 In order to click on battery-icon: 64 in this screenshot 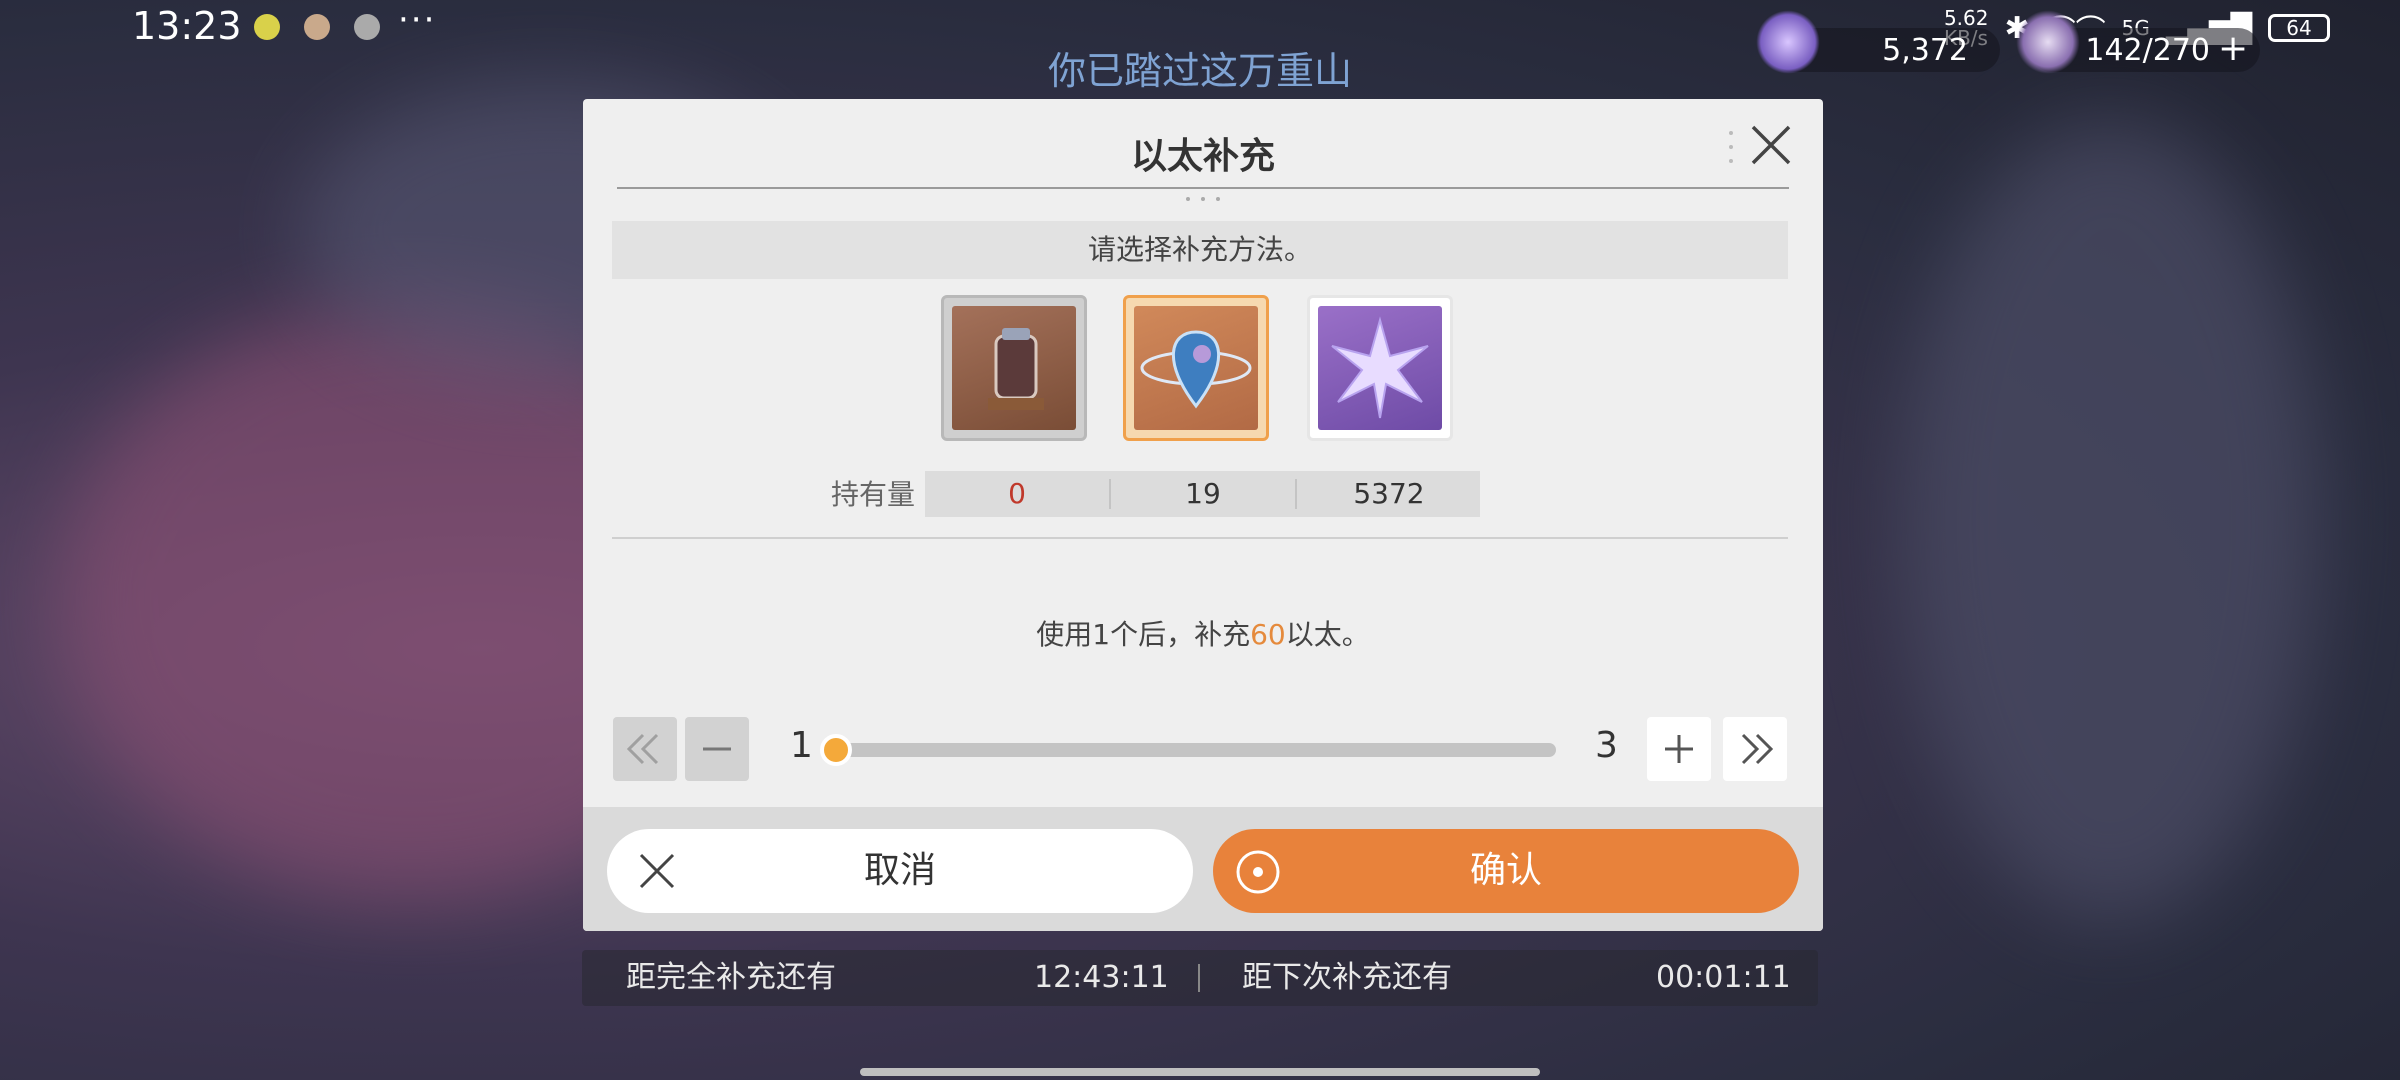, I will do `click(2299, 28)`.